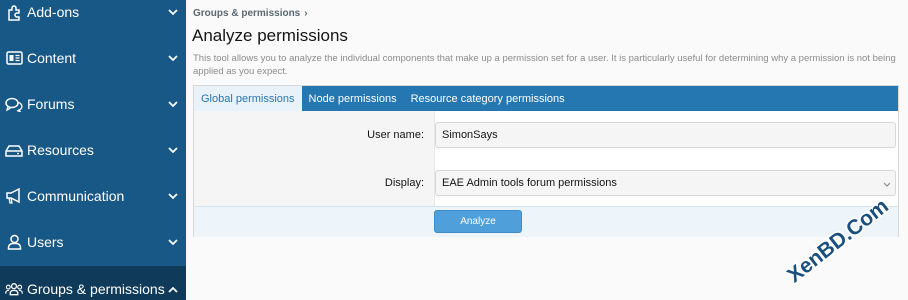 The width and height of the screenshot is (908, 300). Describe the element at coordinates (53, 12) in the screenshot. I see `sidebar-item-label: Add-ons` at that location.